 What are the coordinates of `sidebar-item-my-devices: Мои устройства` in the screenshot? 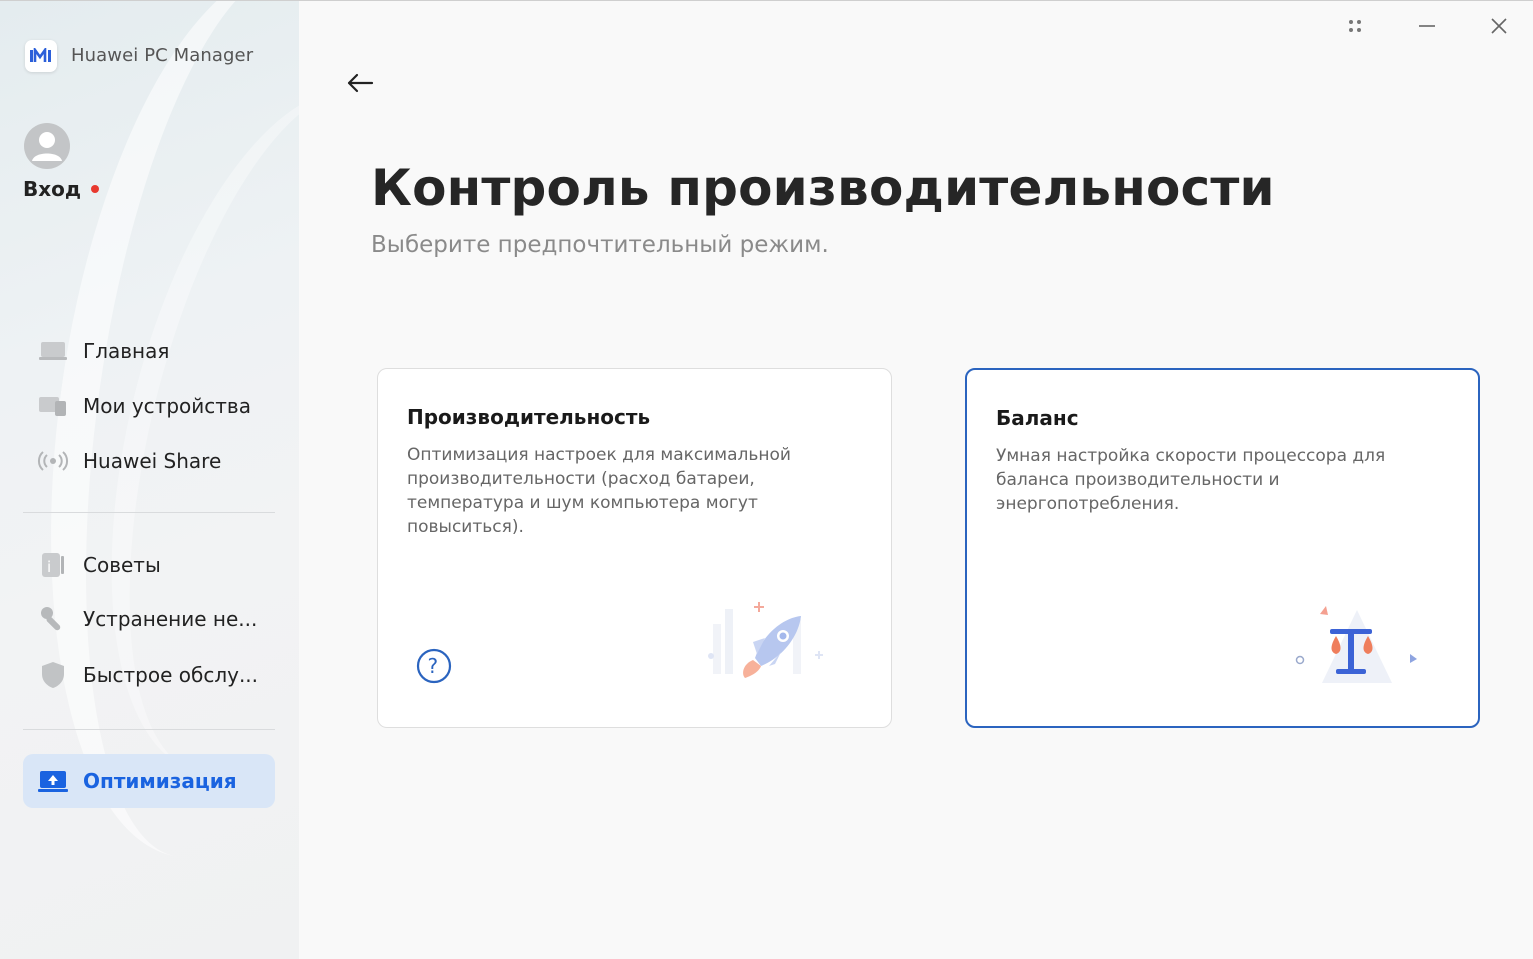 It's located at (149, 406).